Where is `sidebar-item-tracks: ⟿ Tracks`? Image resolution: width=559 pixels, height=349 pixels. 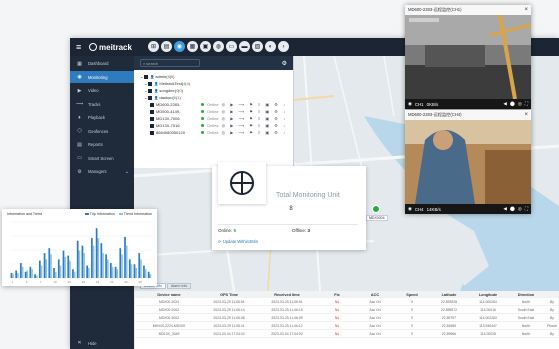 sidebar-item-tracks: ⟿ Tracks is located at coordinates (102, 104).